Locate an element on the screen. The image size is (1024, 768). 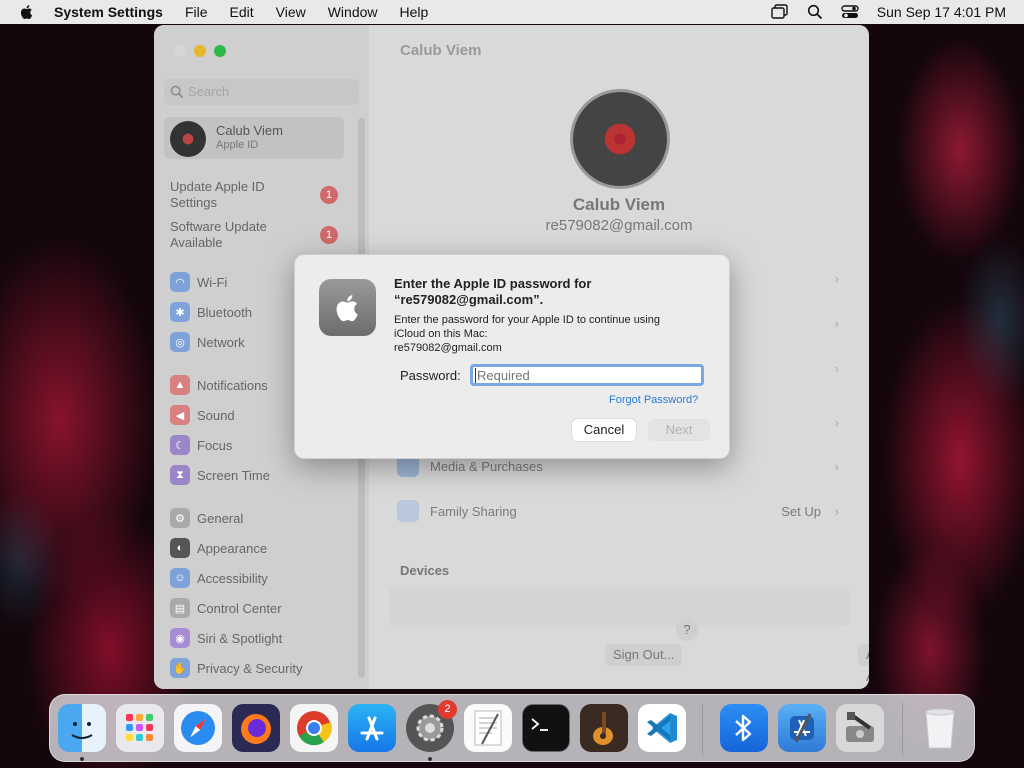
window-controls is located at coordinates (200, 51).